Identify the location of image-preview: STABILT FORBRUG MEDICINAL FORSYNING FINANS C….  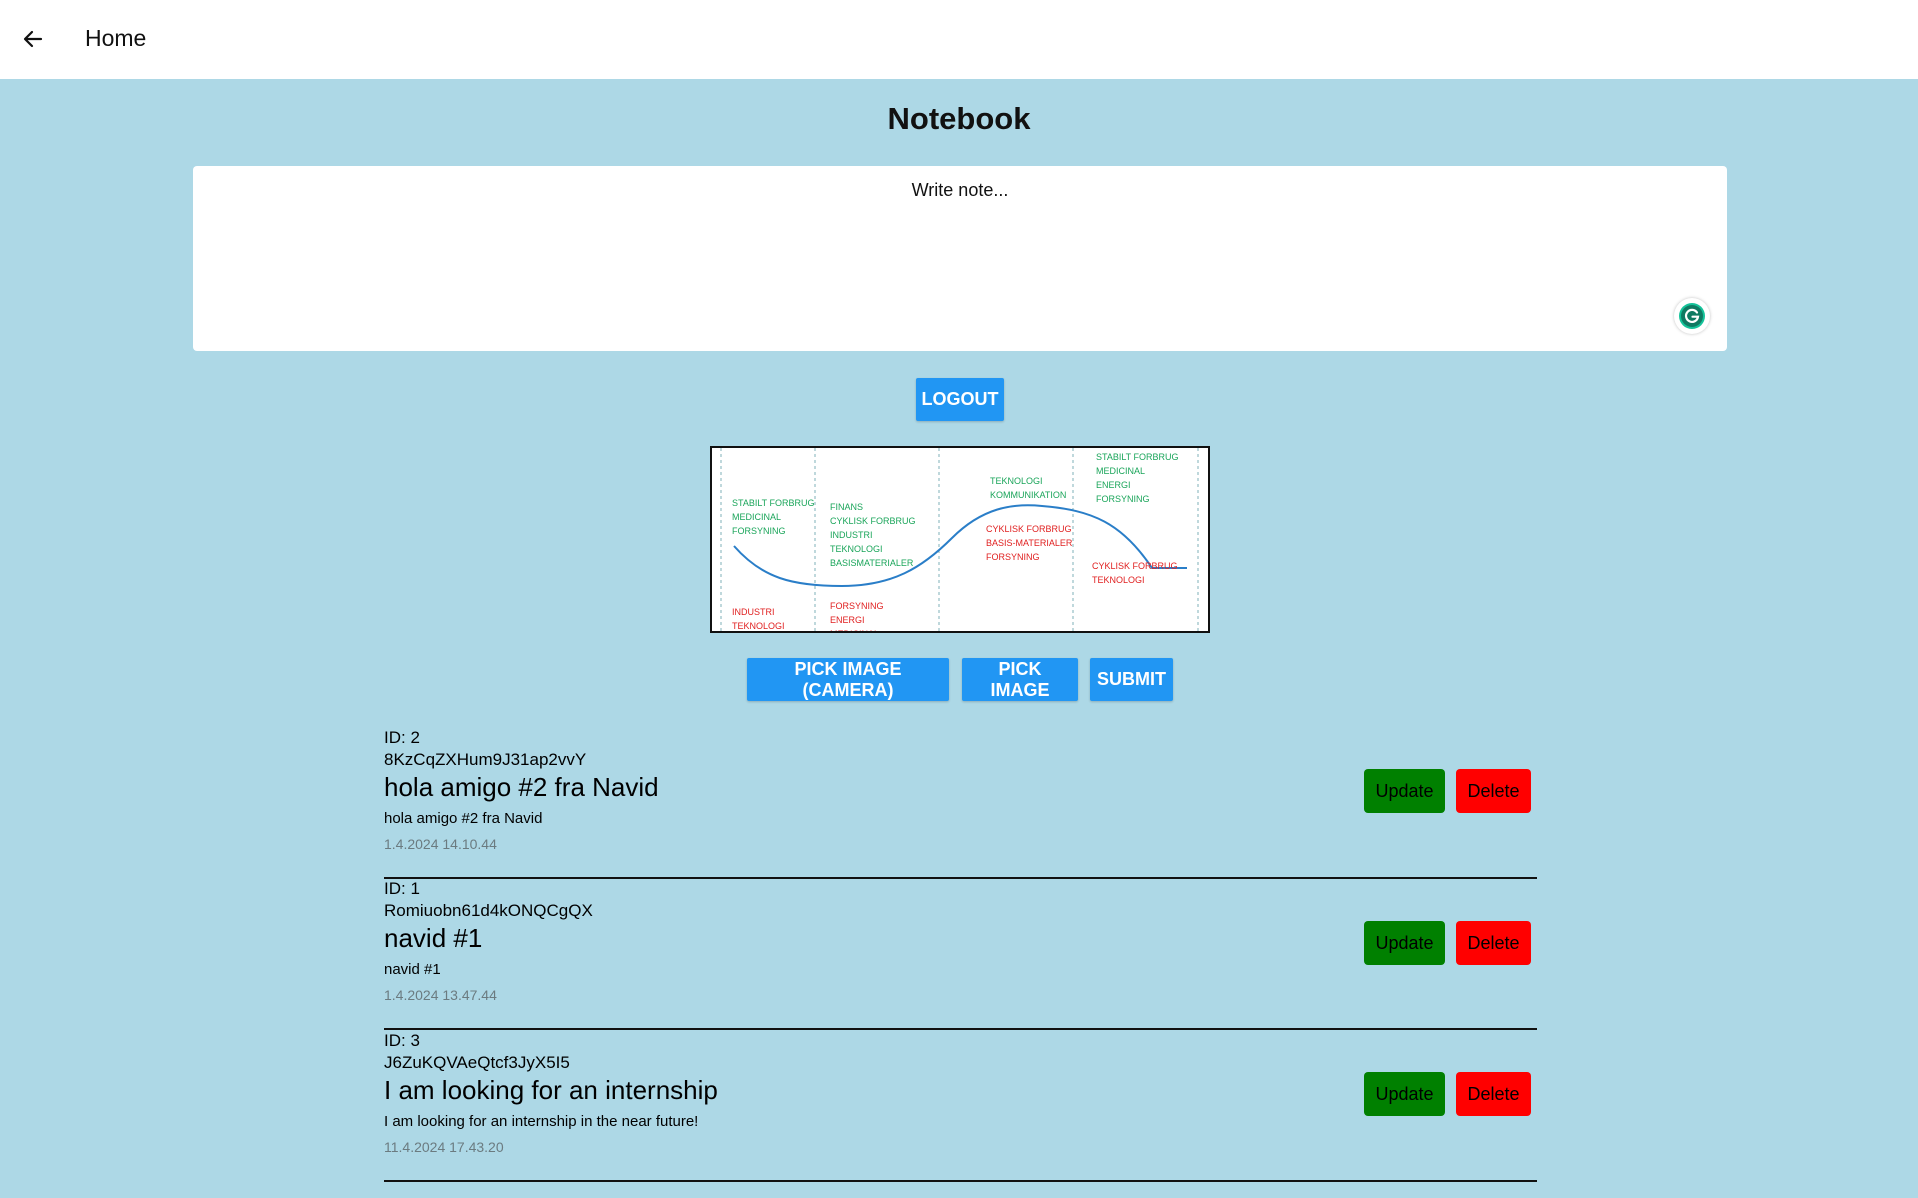
(960, 539).